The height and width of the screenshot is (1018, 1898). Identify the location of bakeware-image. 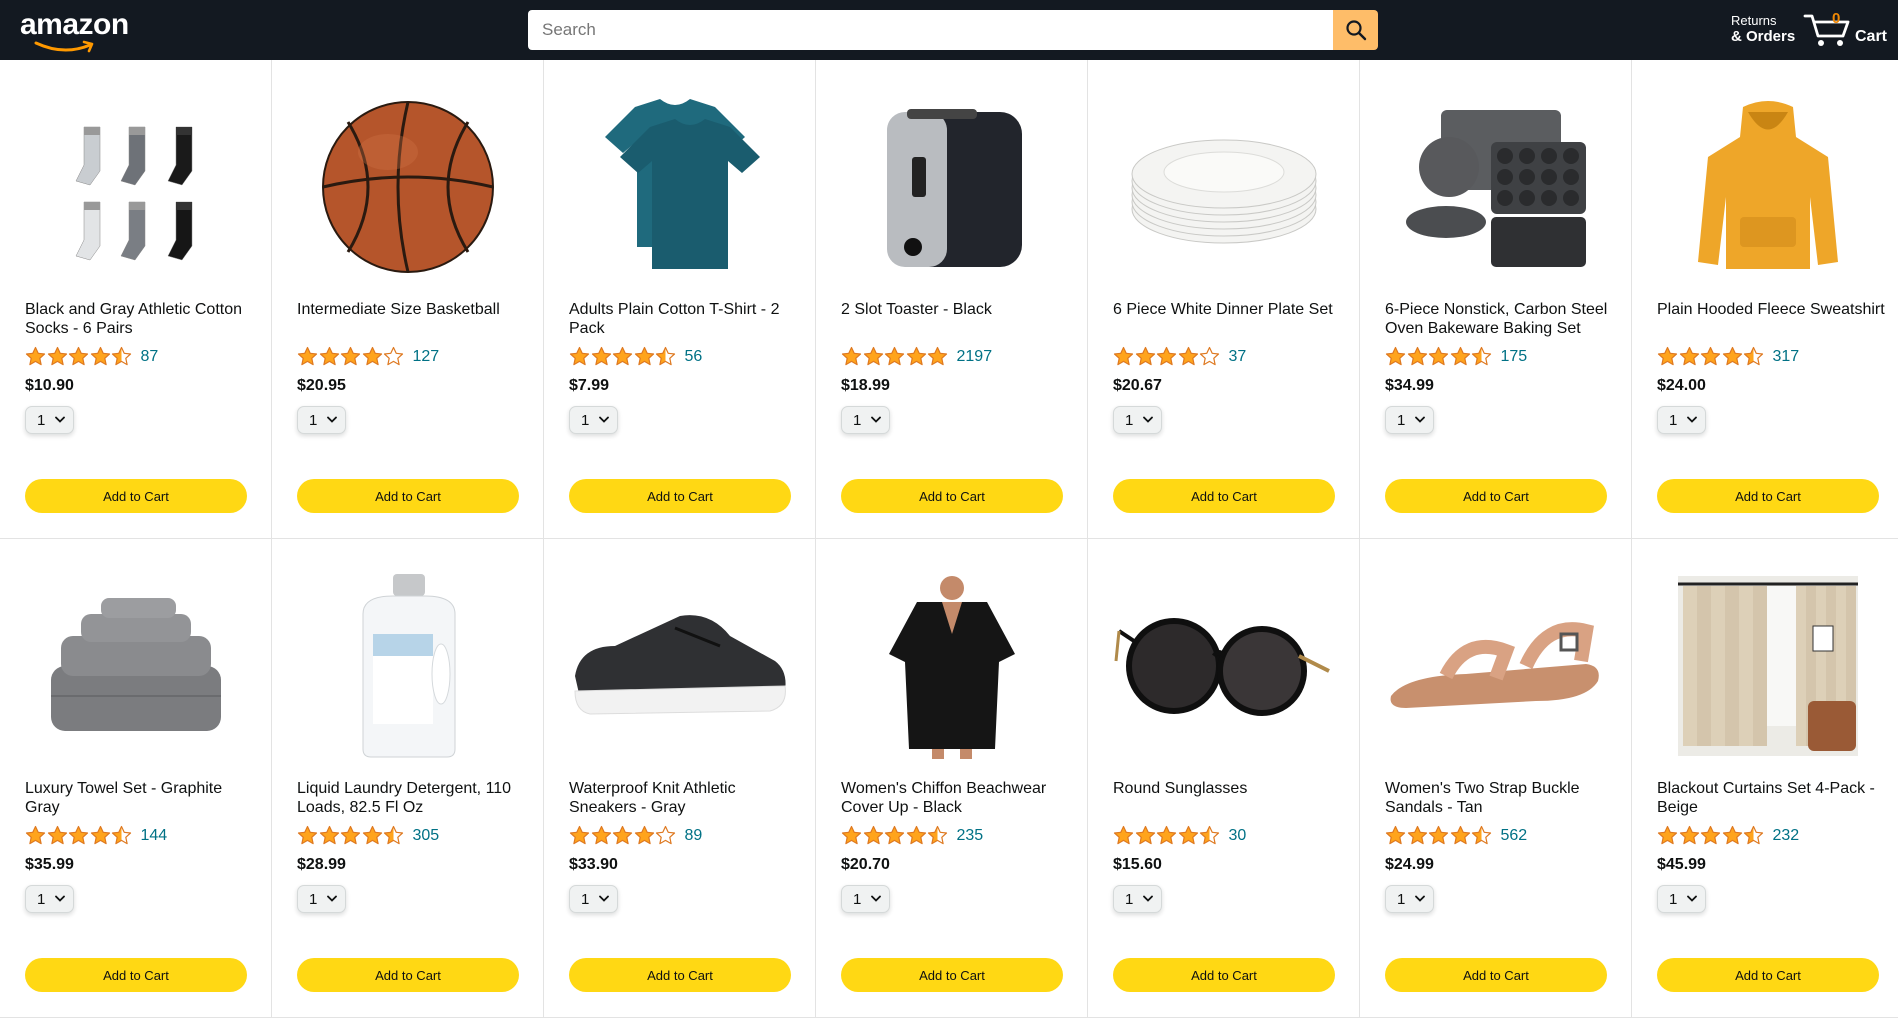
(1496, 187).